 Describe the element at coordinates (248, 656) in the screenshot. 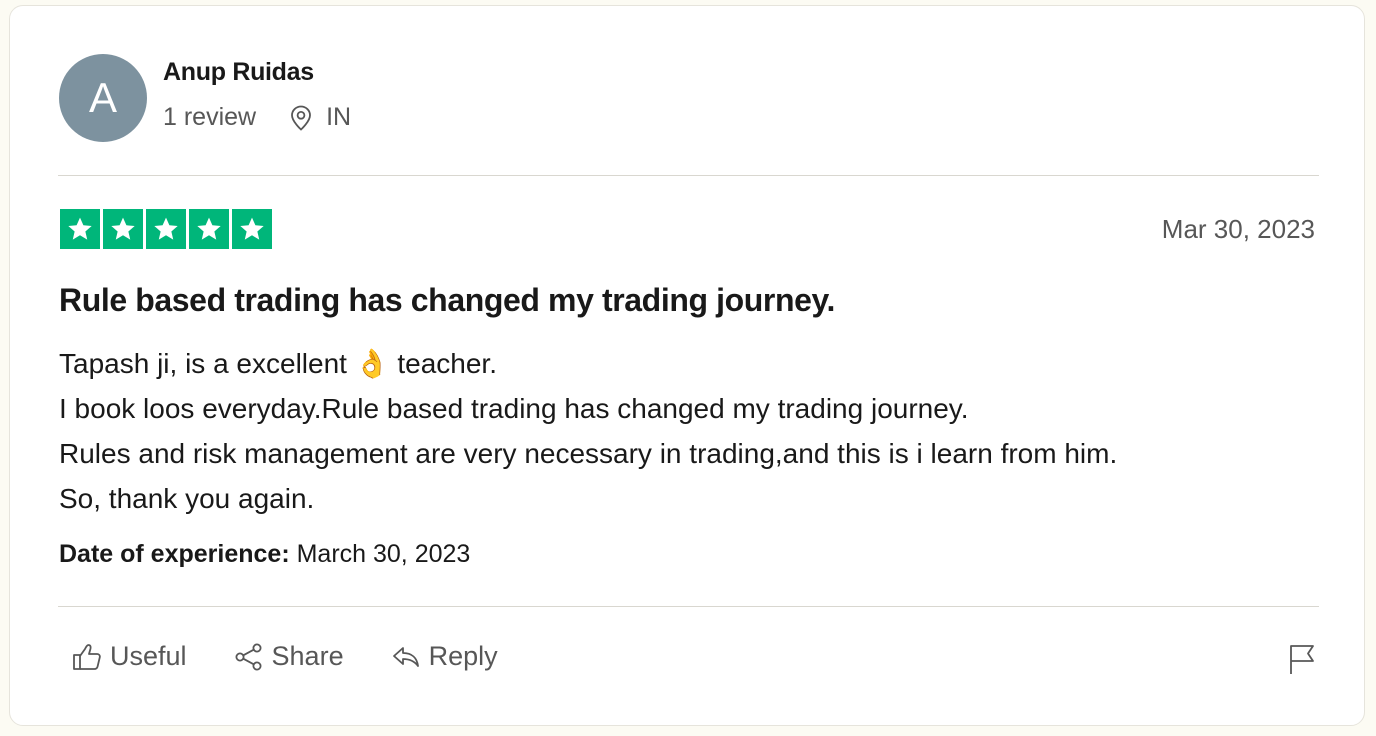

I see `share-icon` at that location.